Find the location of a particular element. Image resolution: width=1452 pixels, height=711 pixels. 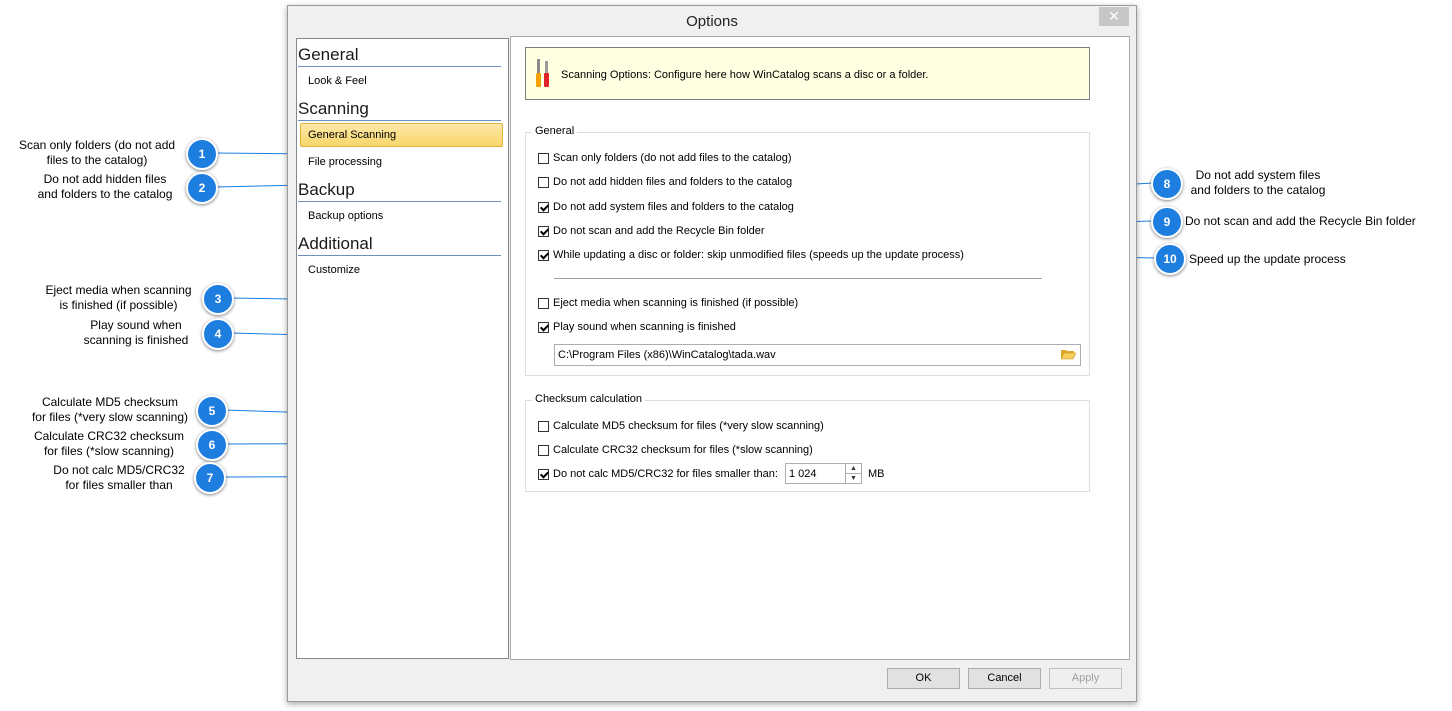

size-unit: MB is located at coordinates (876, 474).